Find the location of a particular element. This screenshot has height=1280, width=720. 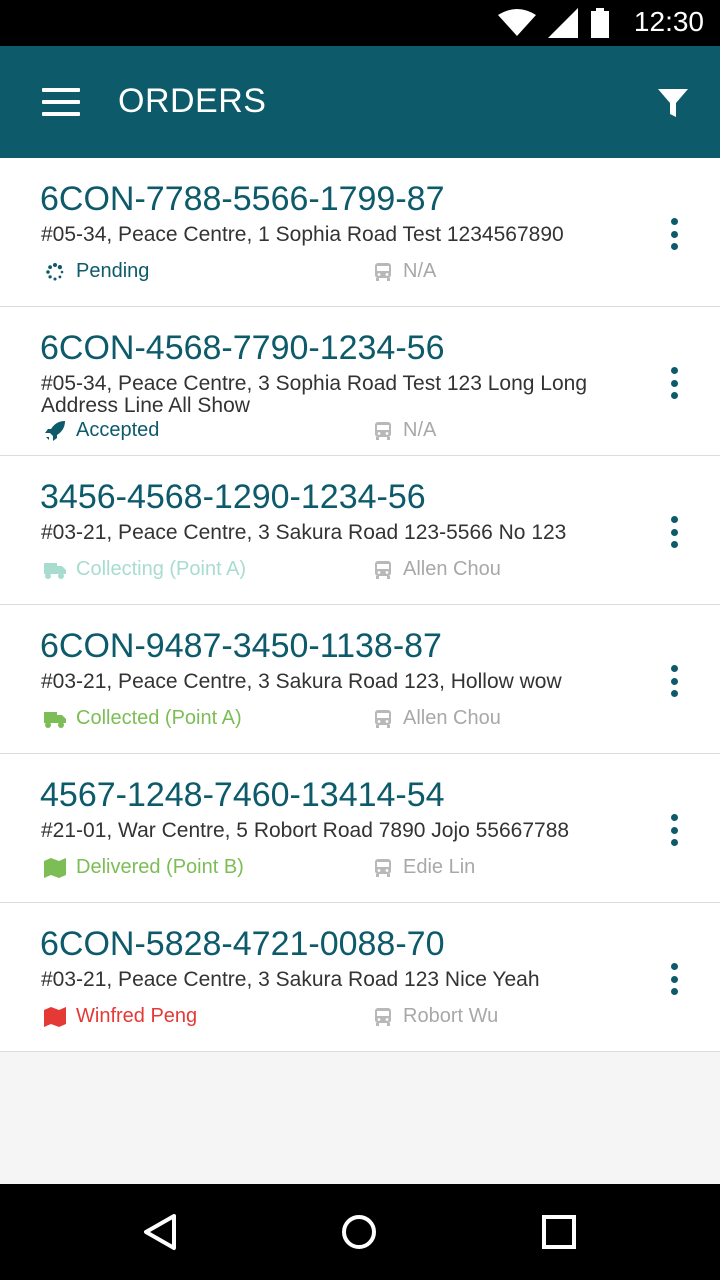

order-driver-name: Edie Lin is located at coordinates (439, 867).